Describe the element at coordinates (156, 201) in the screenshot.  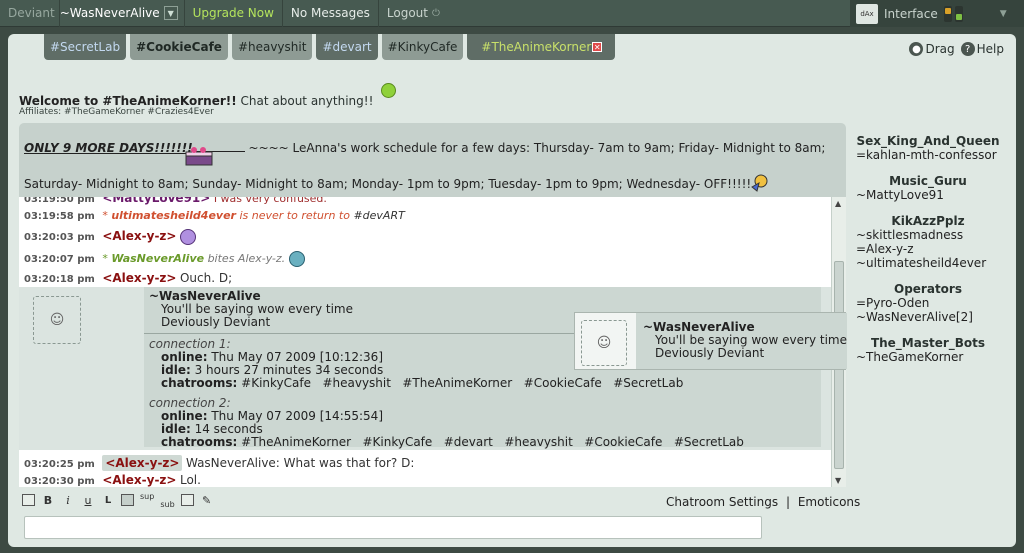
I see `nickname: <MattyLove91>` at that location.